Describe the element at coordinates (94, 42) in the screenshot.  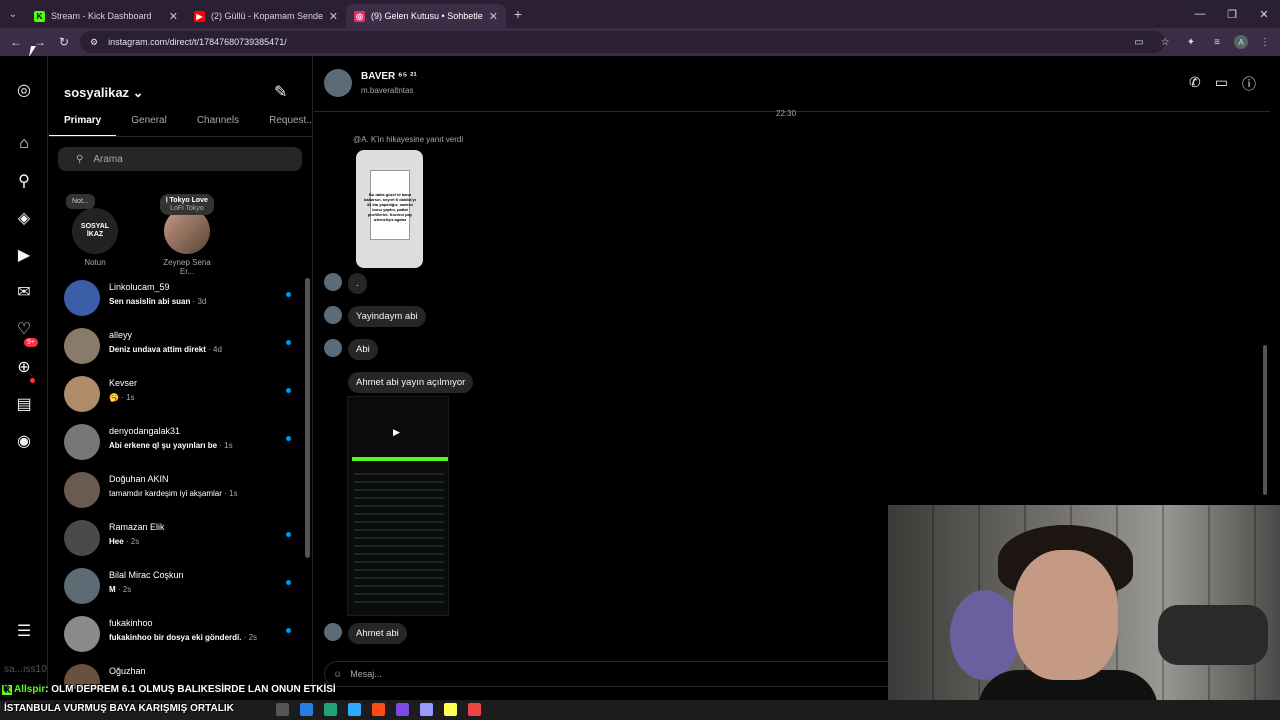
I see `site-info-icon: ⚙` at that location.